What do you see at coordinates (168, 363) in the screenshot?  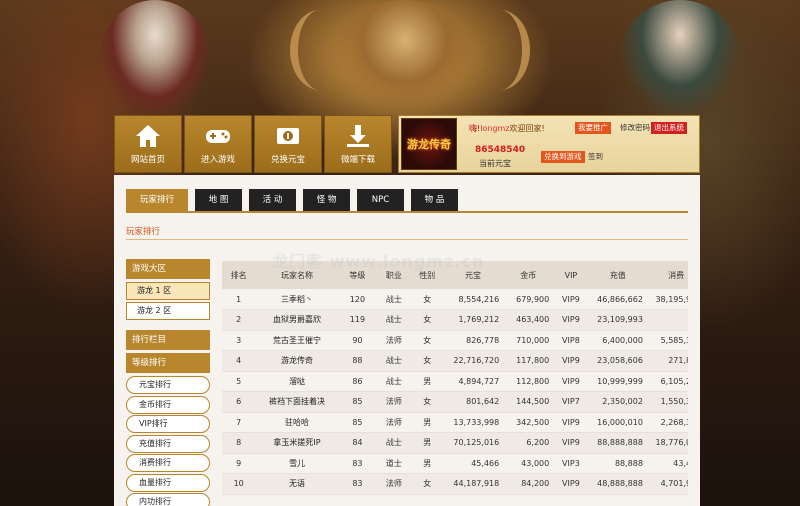 I see `rank-level-item: 等级排行` at bounding box center [168, 363].